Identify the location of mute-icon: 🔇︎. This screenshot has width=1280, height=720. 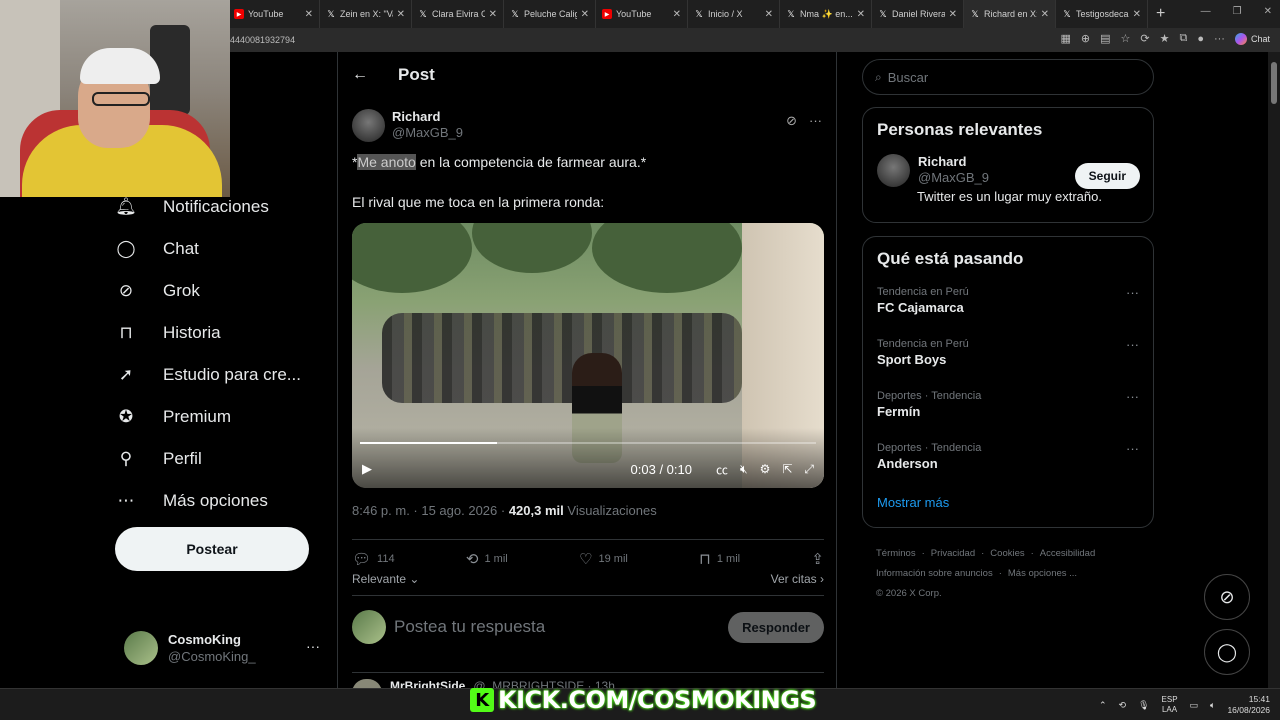
(744, 469).